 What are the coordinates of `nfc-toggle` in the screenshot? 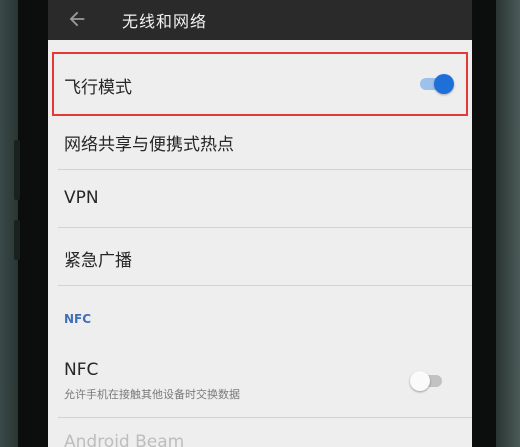 It's located at (429, 381).